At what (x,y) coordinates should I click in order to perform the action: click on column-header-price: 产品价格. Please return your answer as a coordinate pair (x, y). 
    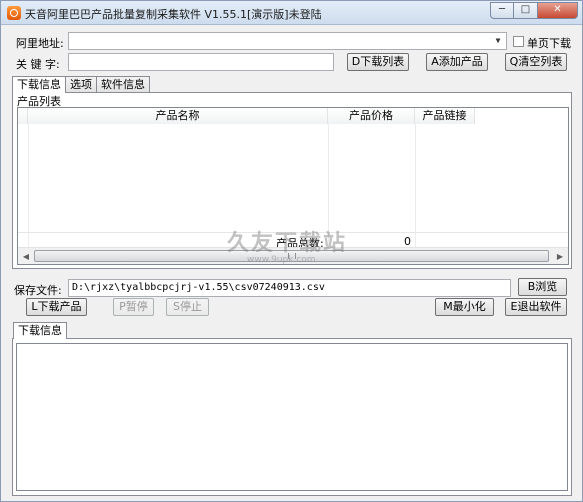
    Looking at the image, I should click on (371, 116).